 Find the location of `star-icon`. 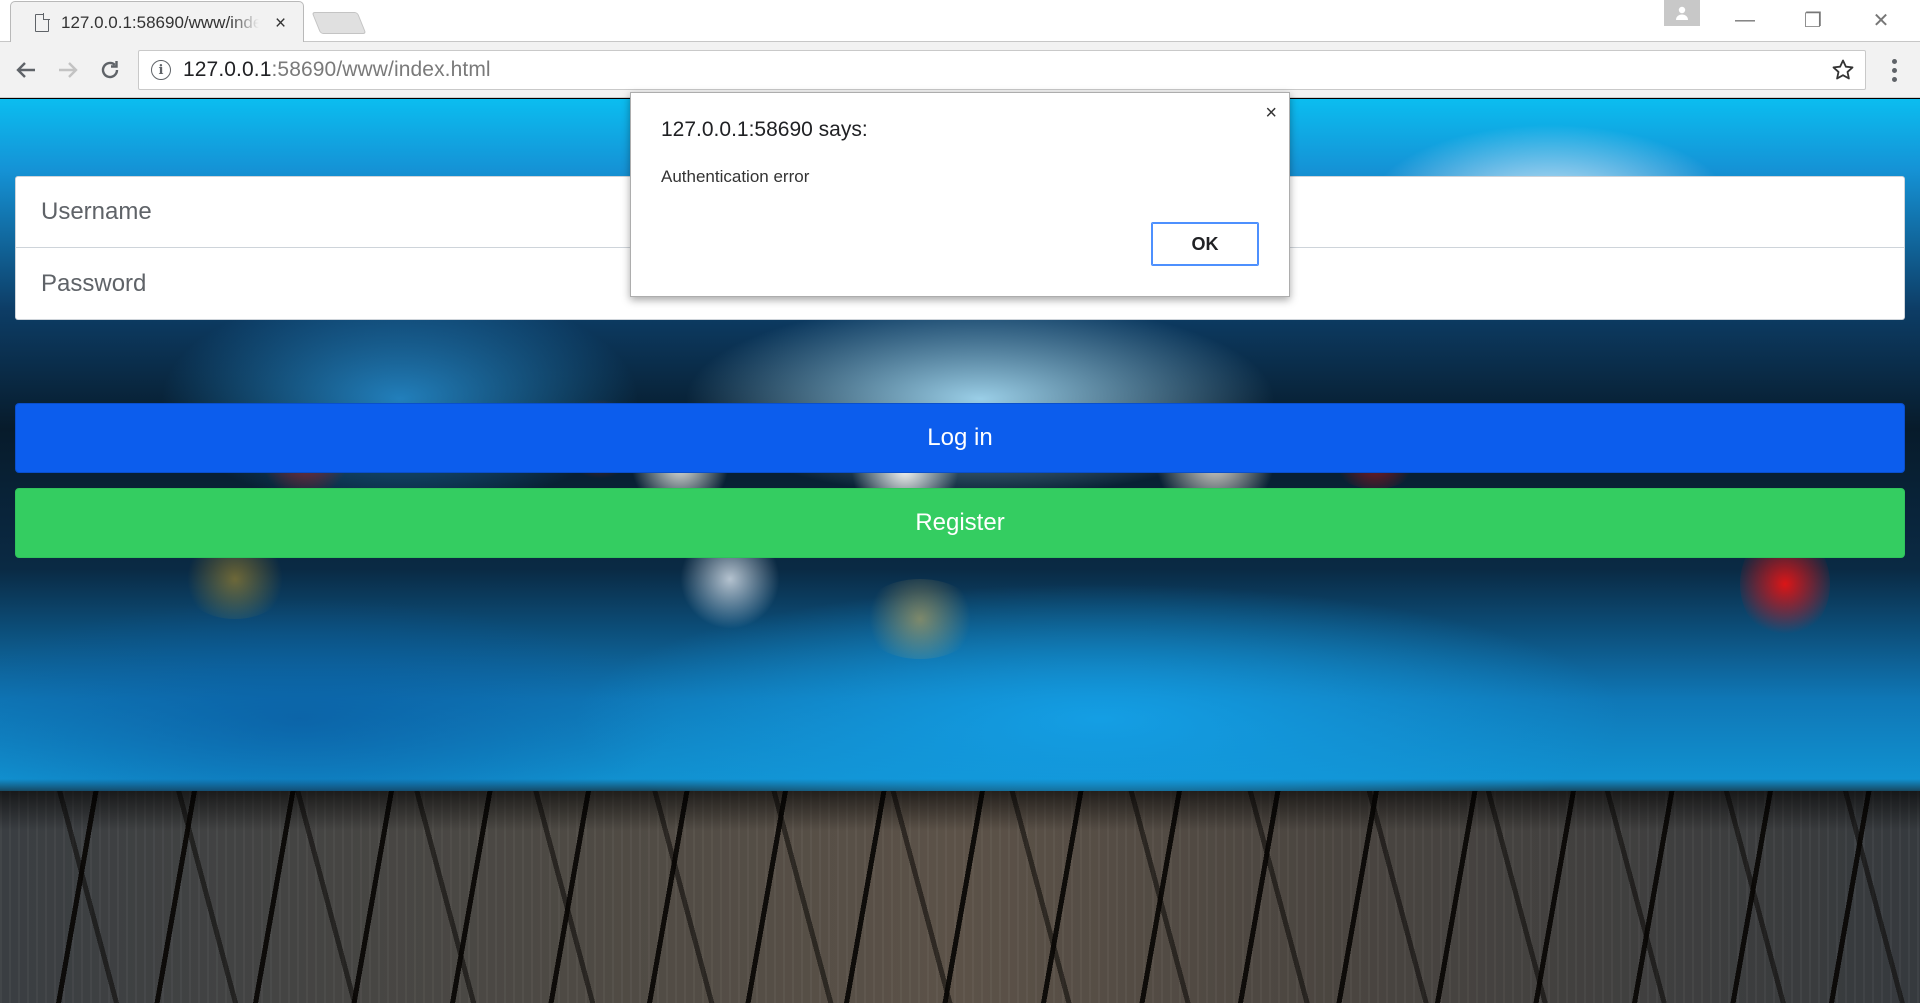

star-icon is located at coordinates (1843, 70).